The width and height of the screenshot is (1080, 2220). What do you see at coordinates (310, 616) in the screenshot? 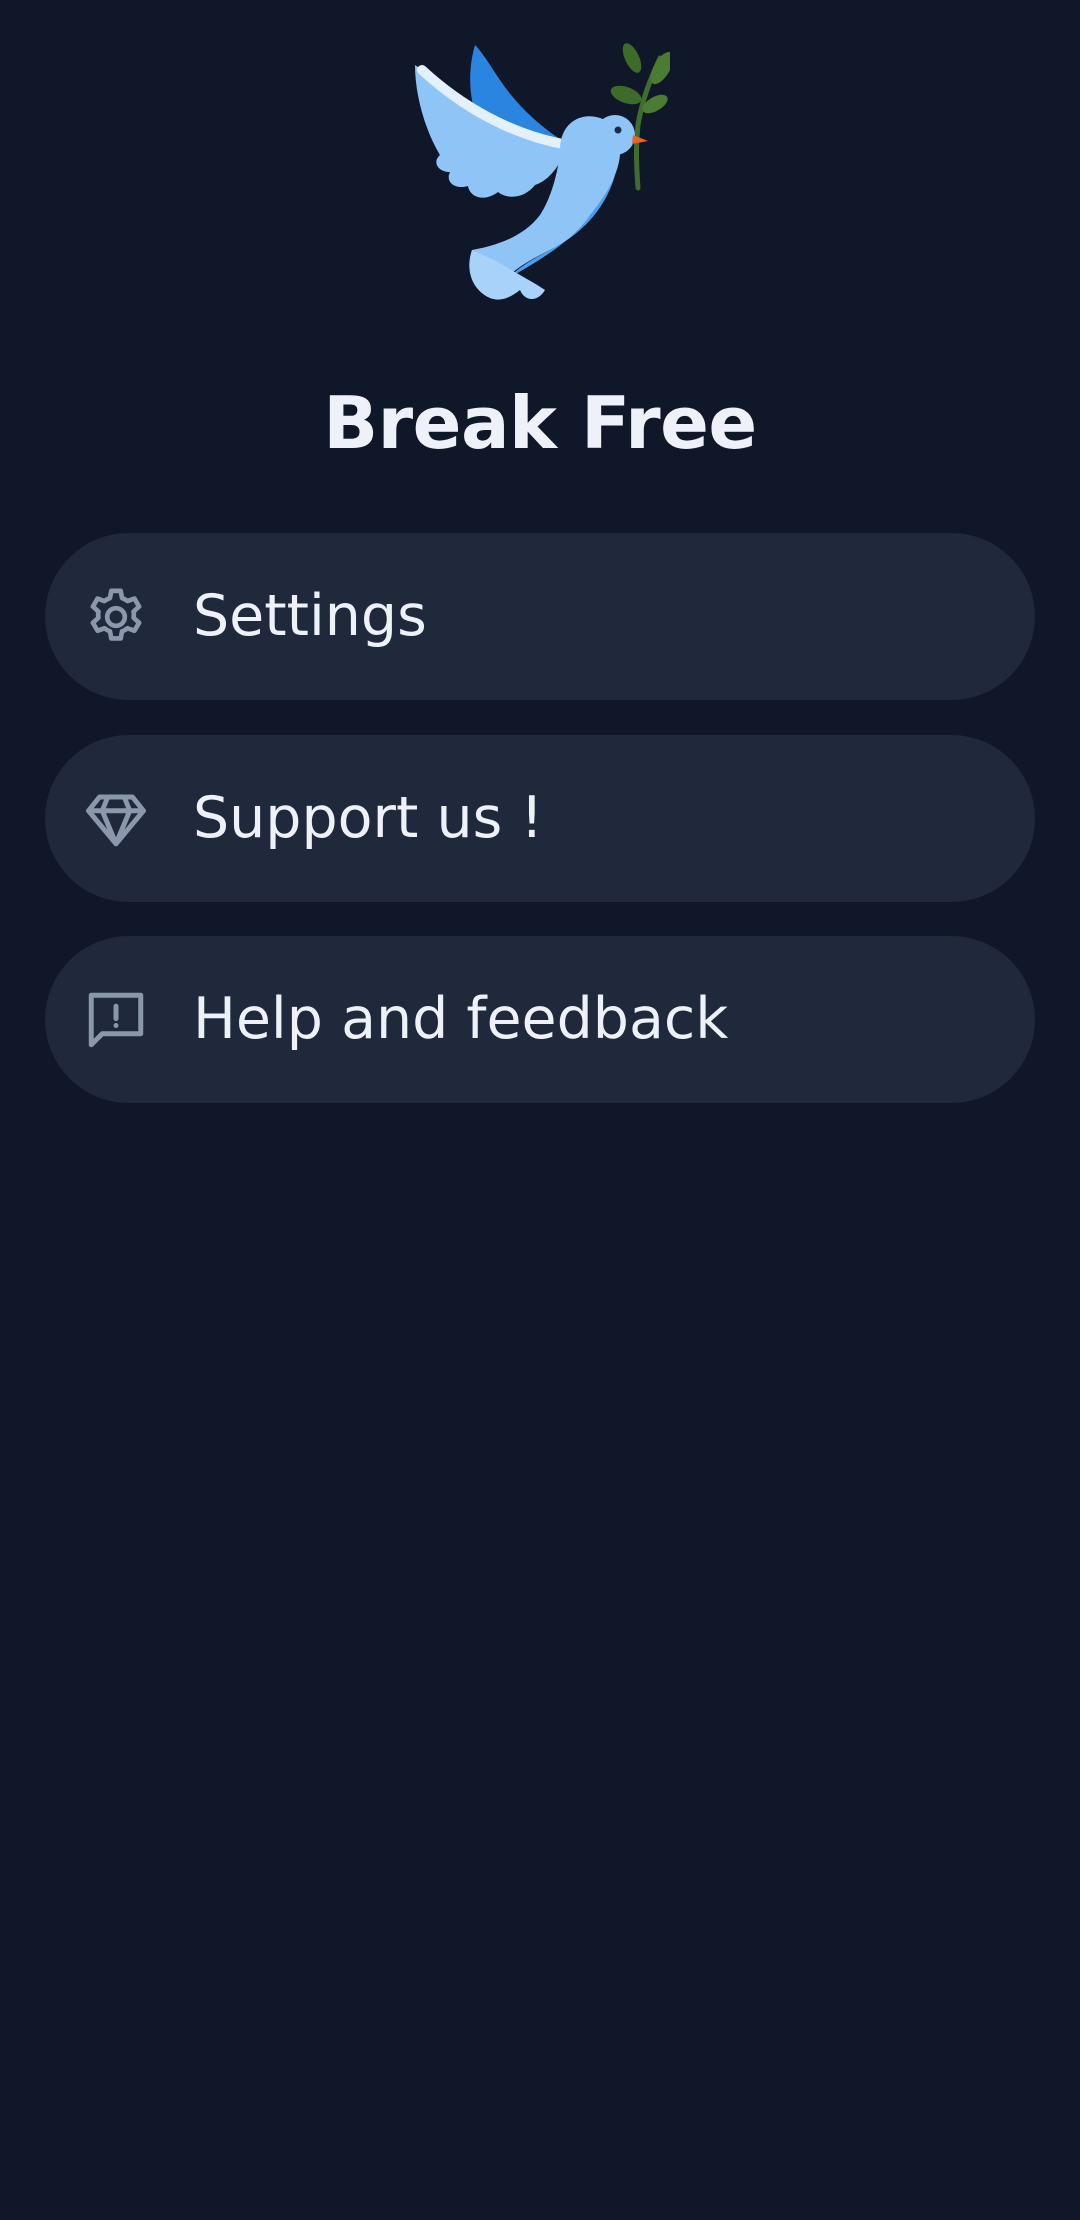
I see `settings-label: Settings` at bounding box center [310, 616].